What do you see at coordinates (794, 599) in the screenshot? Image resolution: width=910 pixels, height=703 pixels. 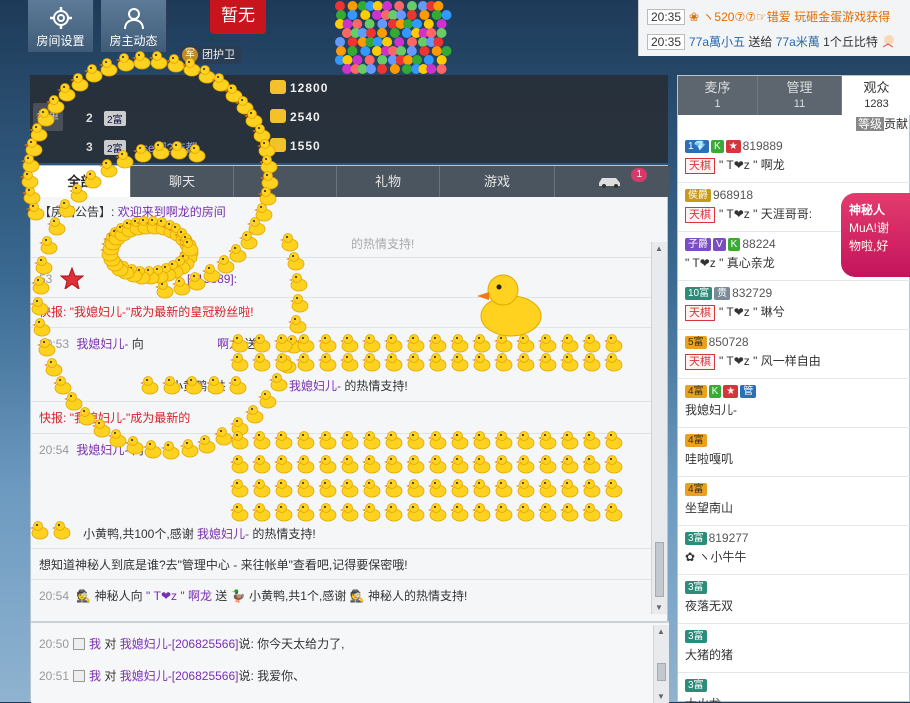 I see `user-list-item: 3富 夜落无双` at bounding box center [794, 599].